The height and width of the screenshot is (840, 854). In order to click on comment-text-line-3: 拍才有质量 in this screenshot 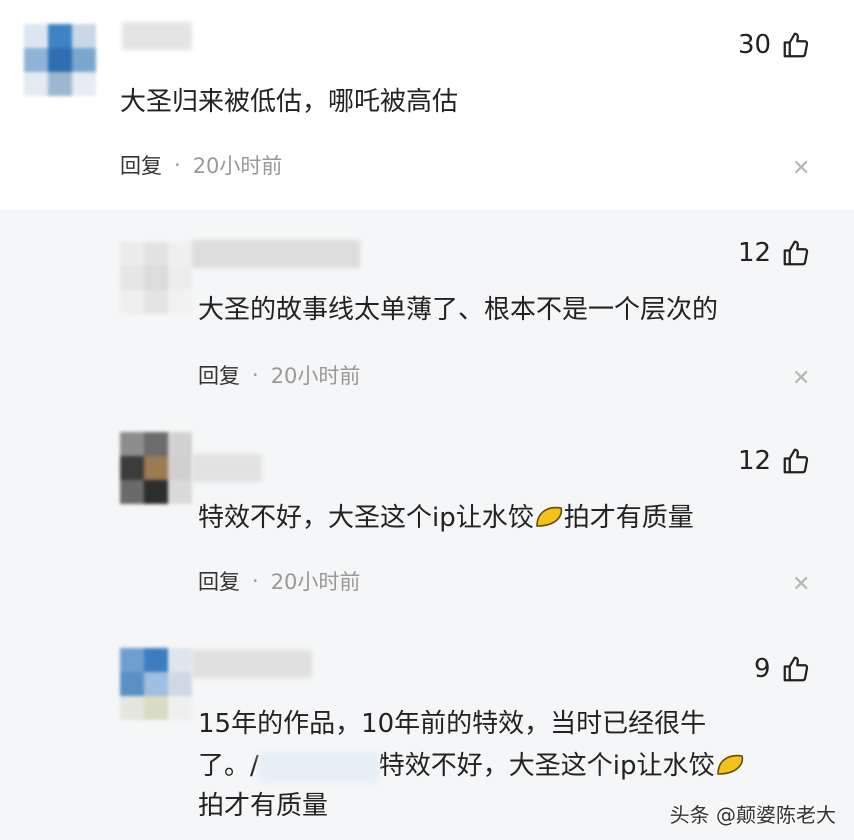, I will do `click(263, 806)`.